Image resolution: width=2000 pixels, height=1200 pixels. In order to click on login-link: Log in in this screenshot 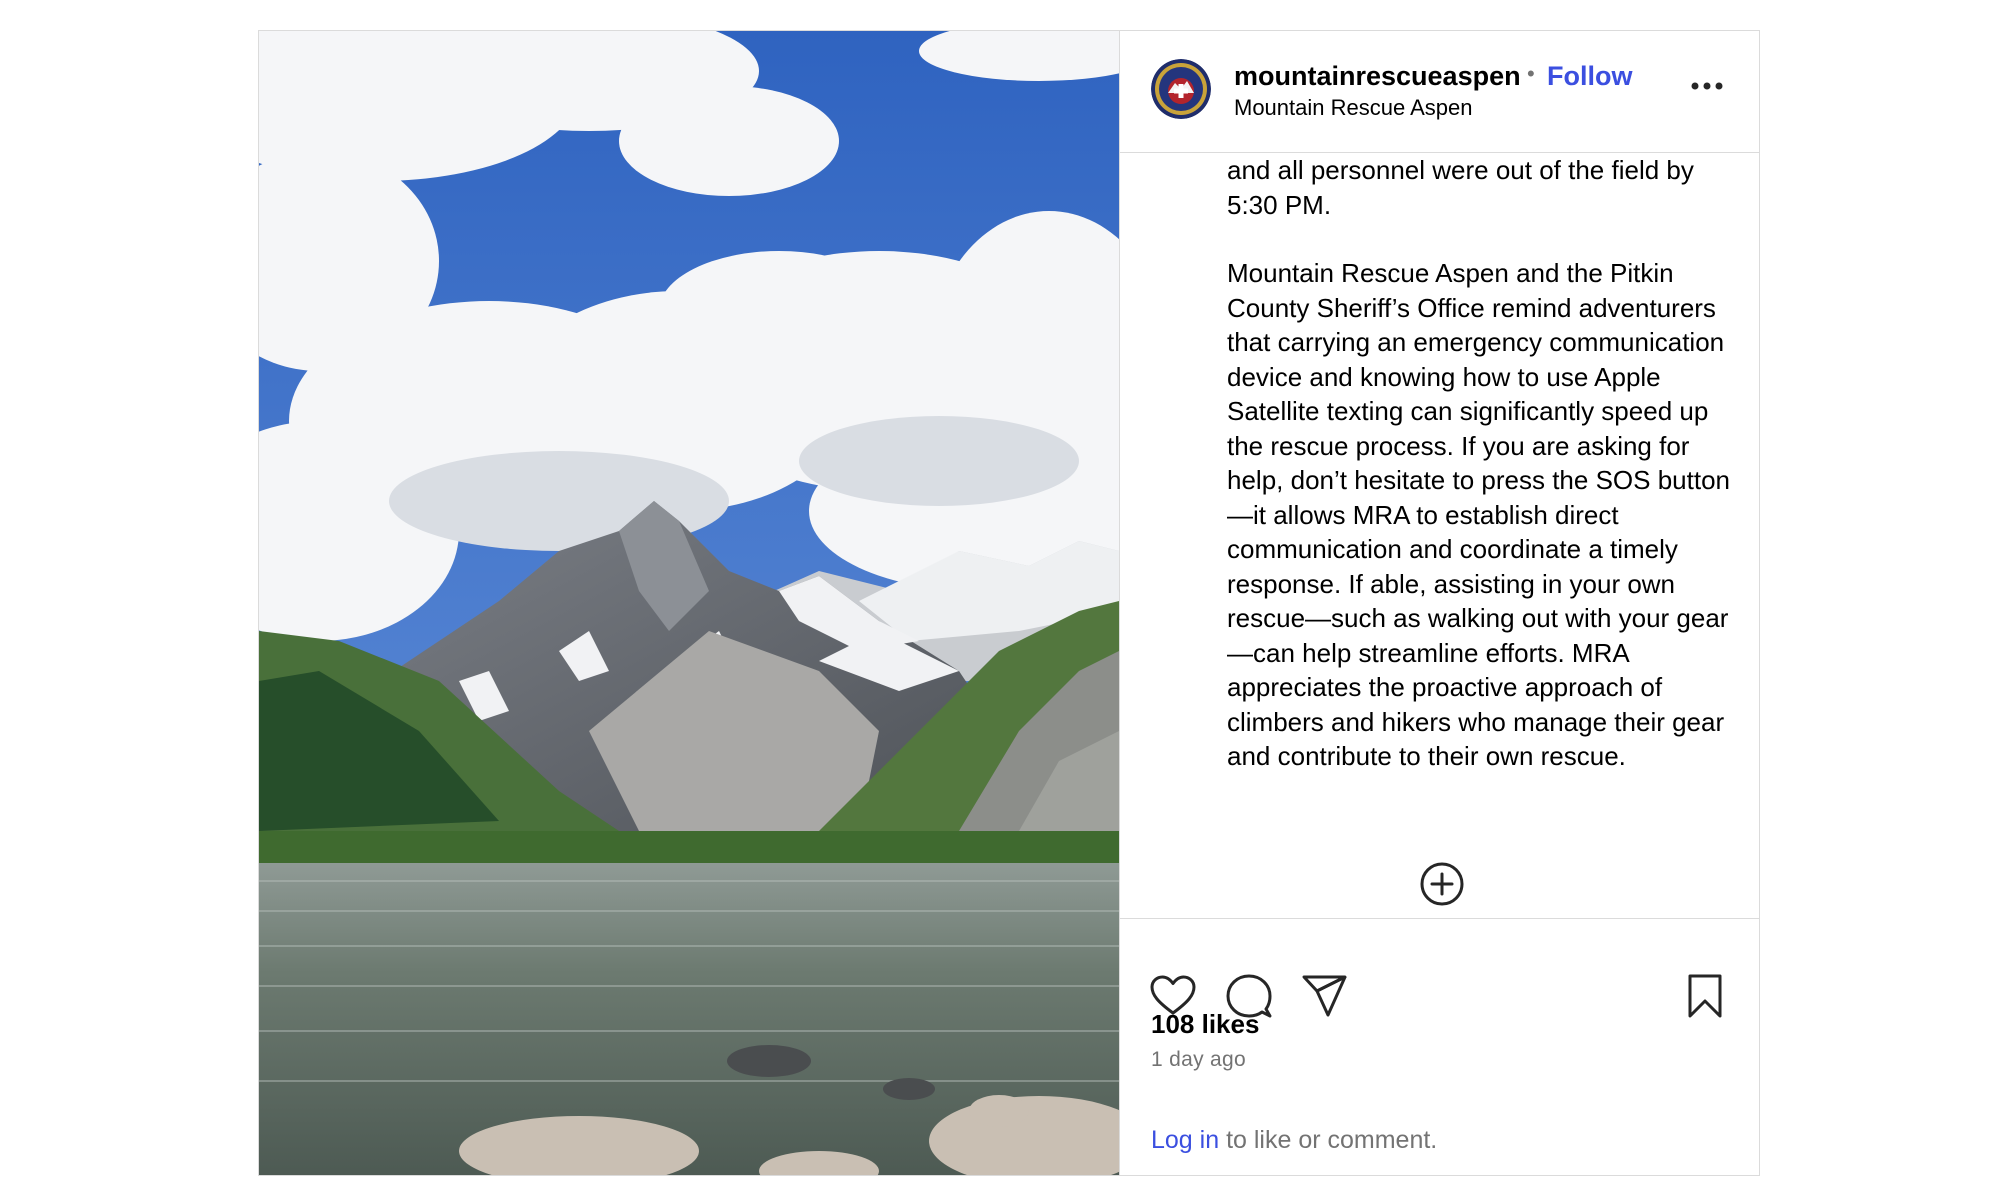, I will do `click(1185, 1140)`.